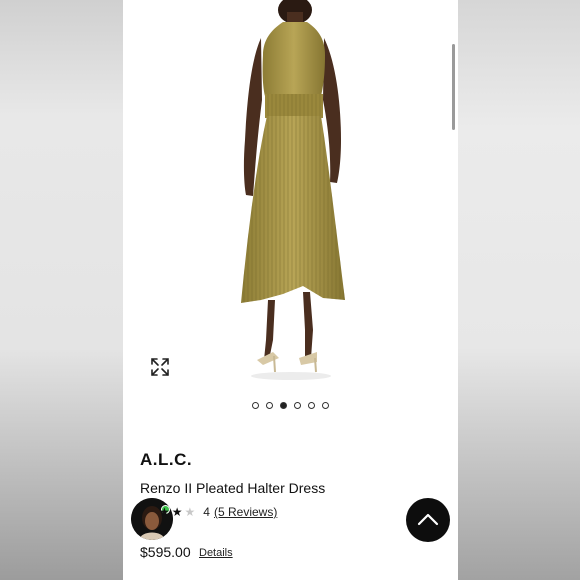 This screenshot has width=580, height=580. What do you see at coordinates (453, 87) in the screenshot?
I see `scrollbar` at bounding box center [453, 87].